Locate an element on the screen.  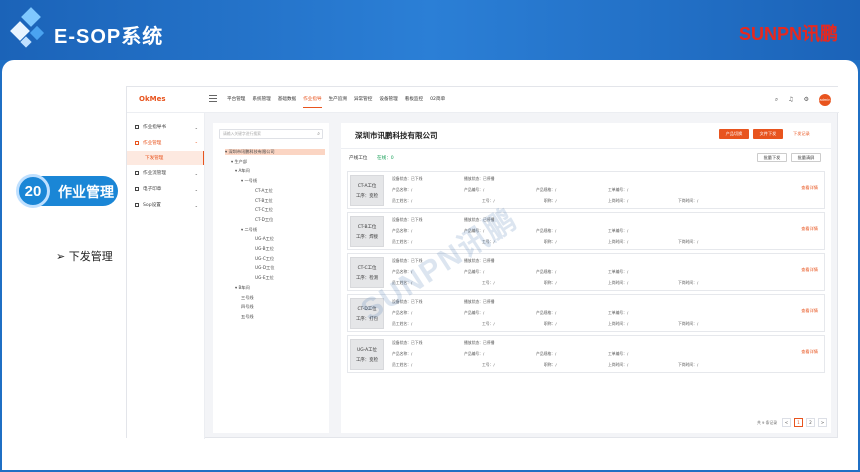
station-field: 设备状态：已下线 is located at coordinates (407, 179).